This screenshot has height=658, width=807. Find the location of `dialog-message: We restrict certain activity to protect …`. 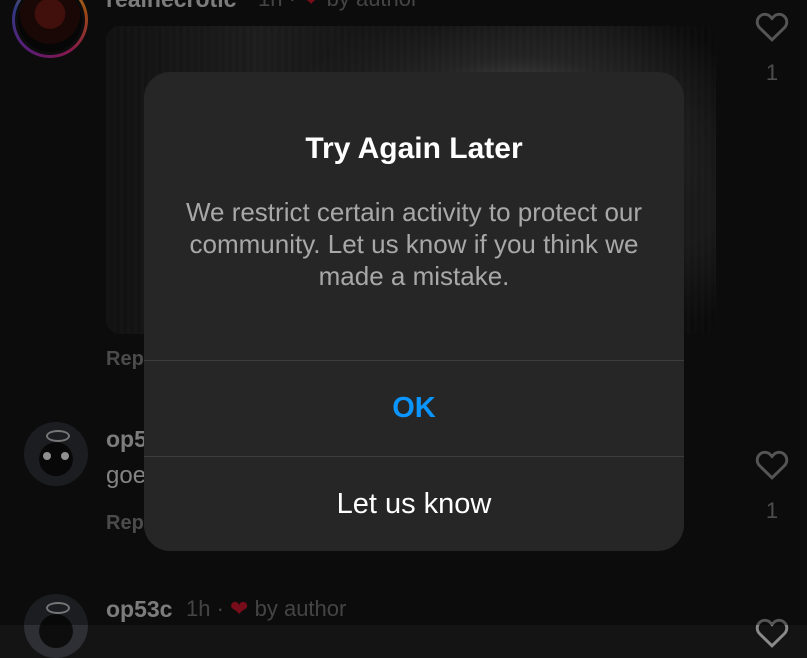

dialog-message: We restrict certain activity to protect … is located at coordinates (414, 244).